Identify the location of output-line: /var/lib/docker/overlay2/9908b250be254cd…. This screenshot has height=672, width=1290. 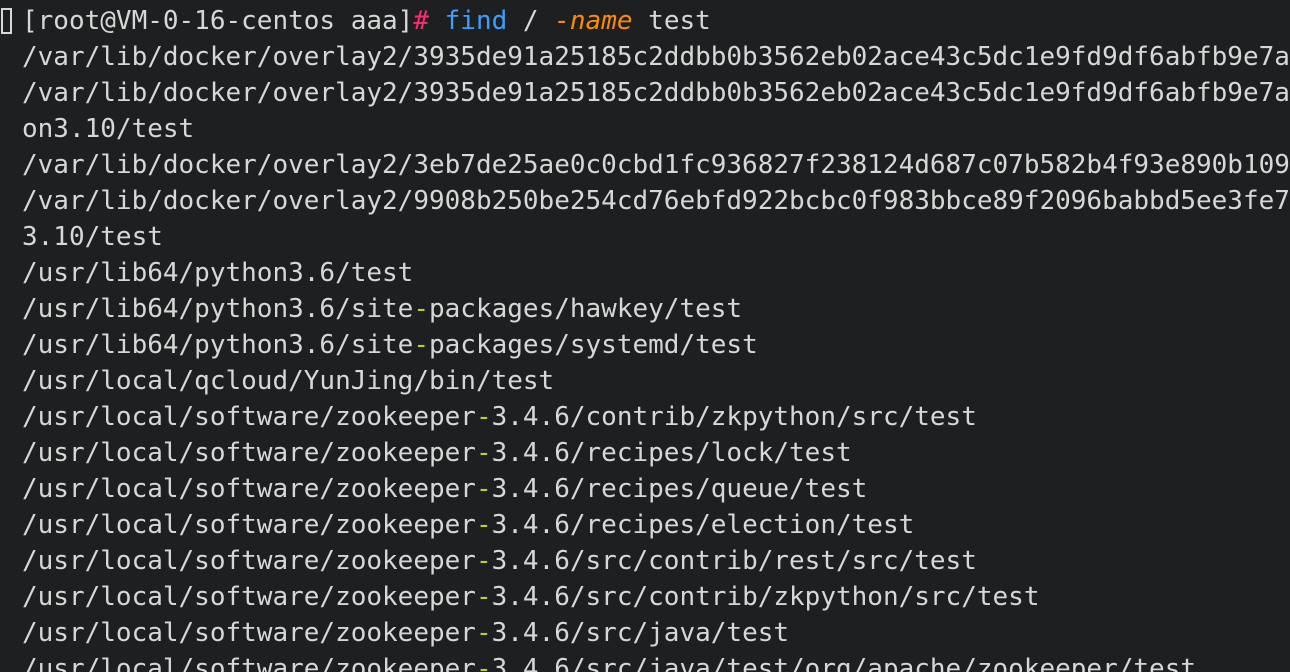
(645, 201).